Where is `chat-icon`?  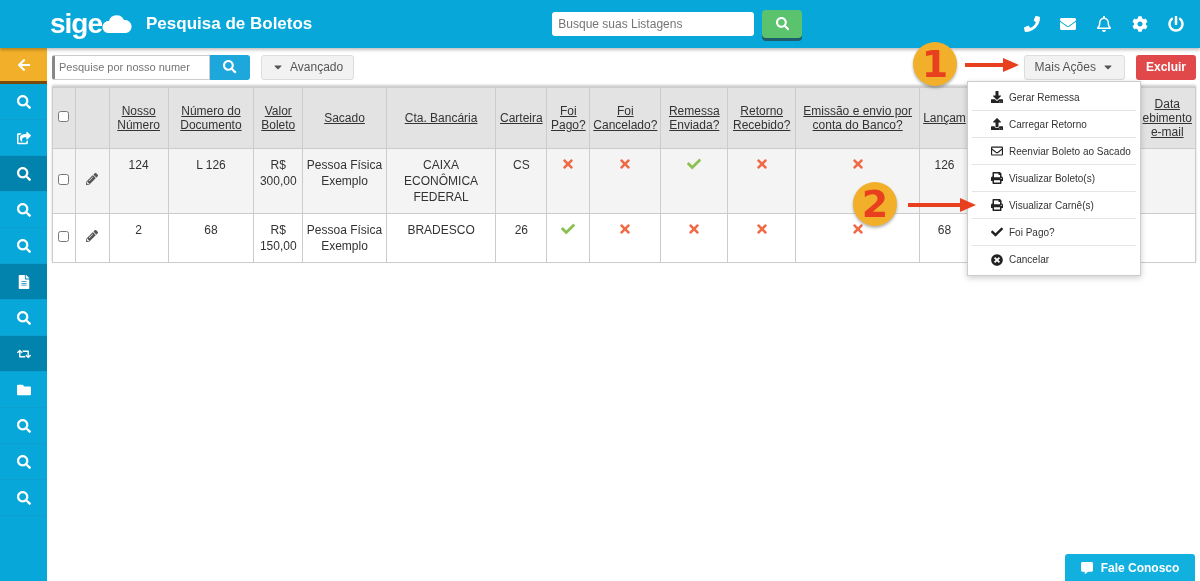
chat-icon is located at coordinates (1086, 567).